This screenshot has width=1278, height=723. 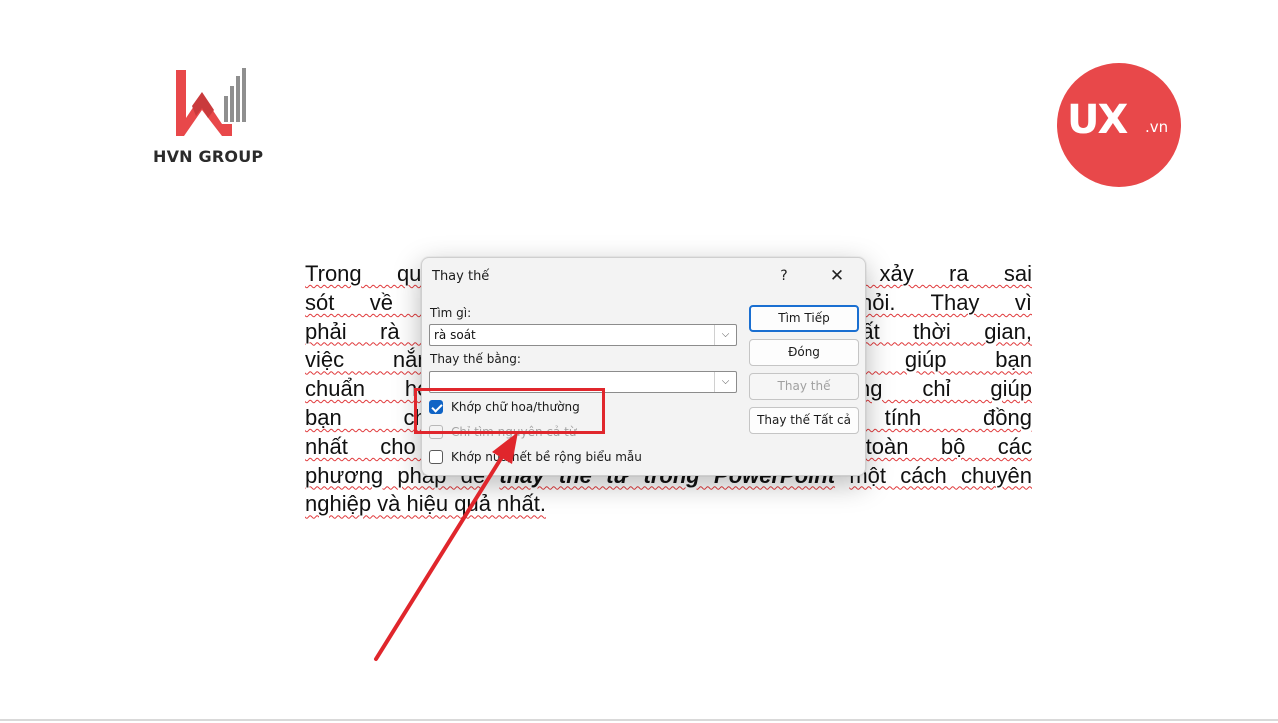 What do you see at coordinates (208, 156) in the screenshot?
I see `hvn-logo-text: HVN GROUP` at bounding box center [208, 156].